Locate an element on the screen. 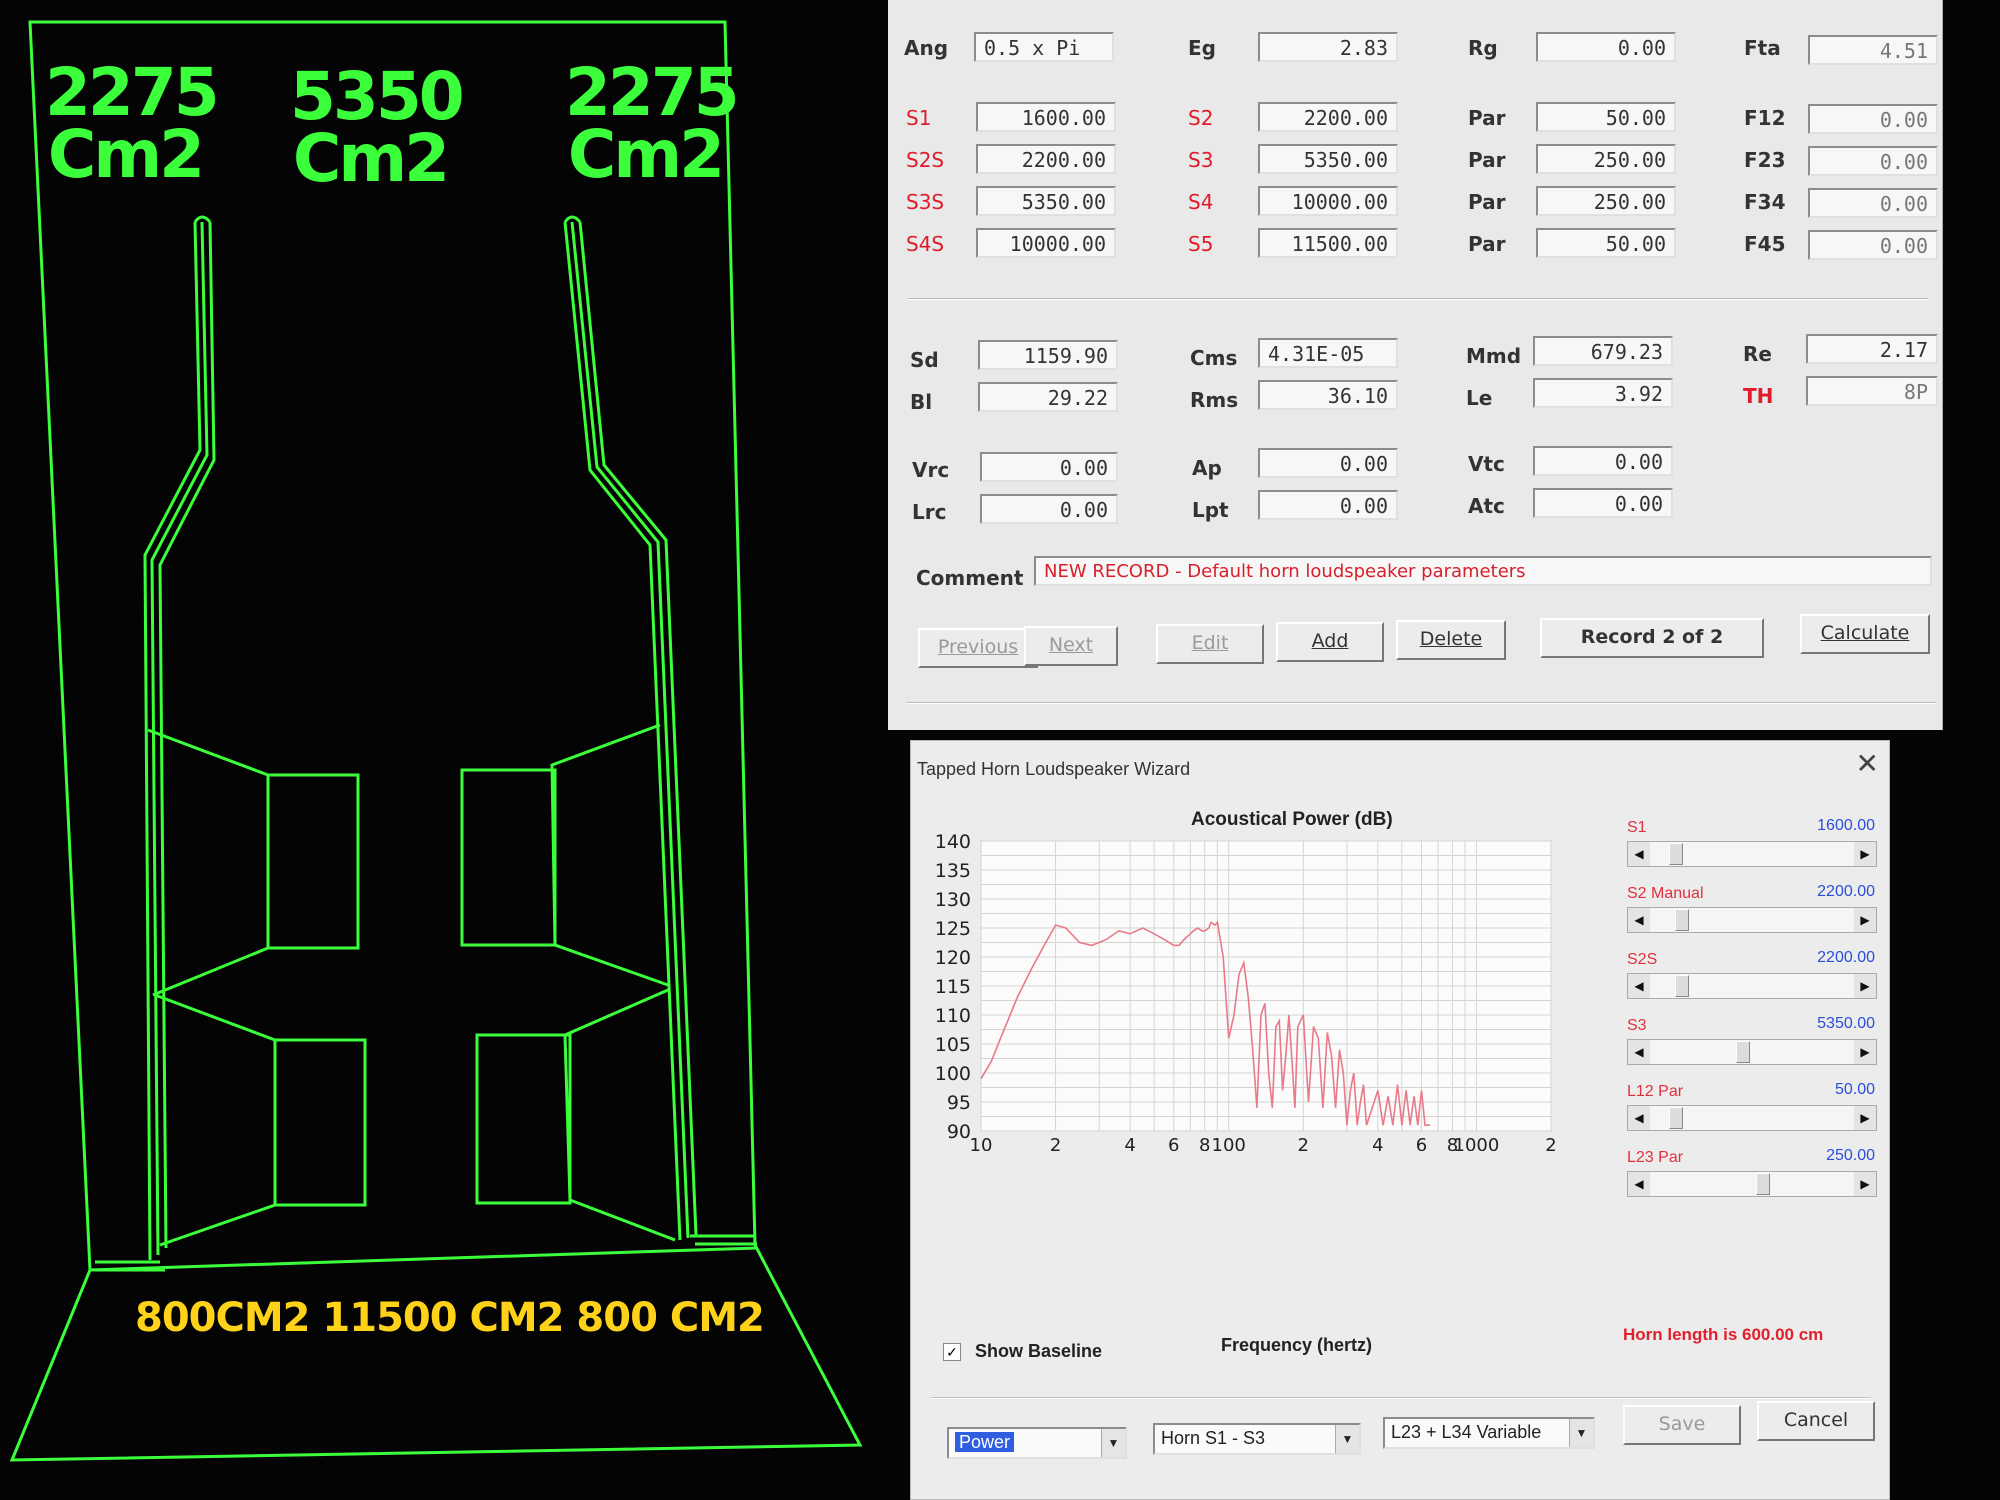 This screenshot has height=1500, width=2000. atc-field: 0.00 is located at coordinates (1603, 503).